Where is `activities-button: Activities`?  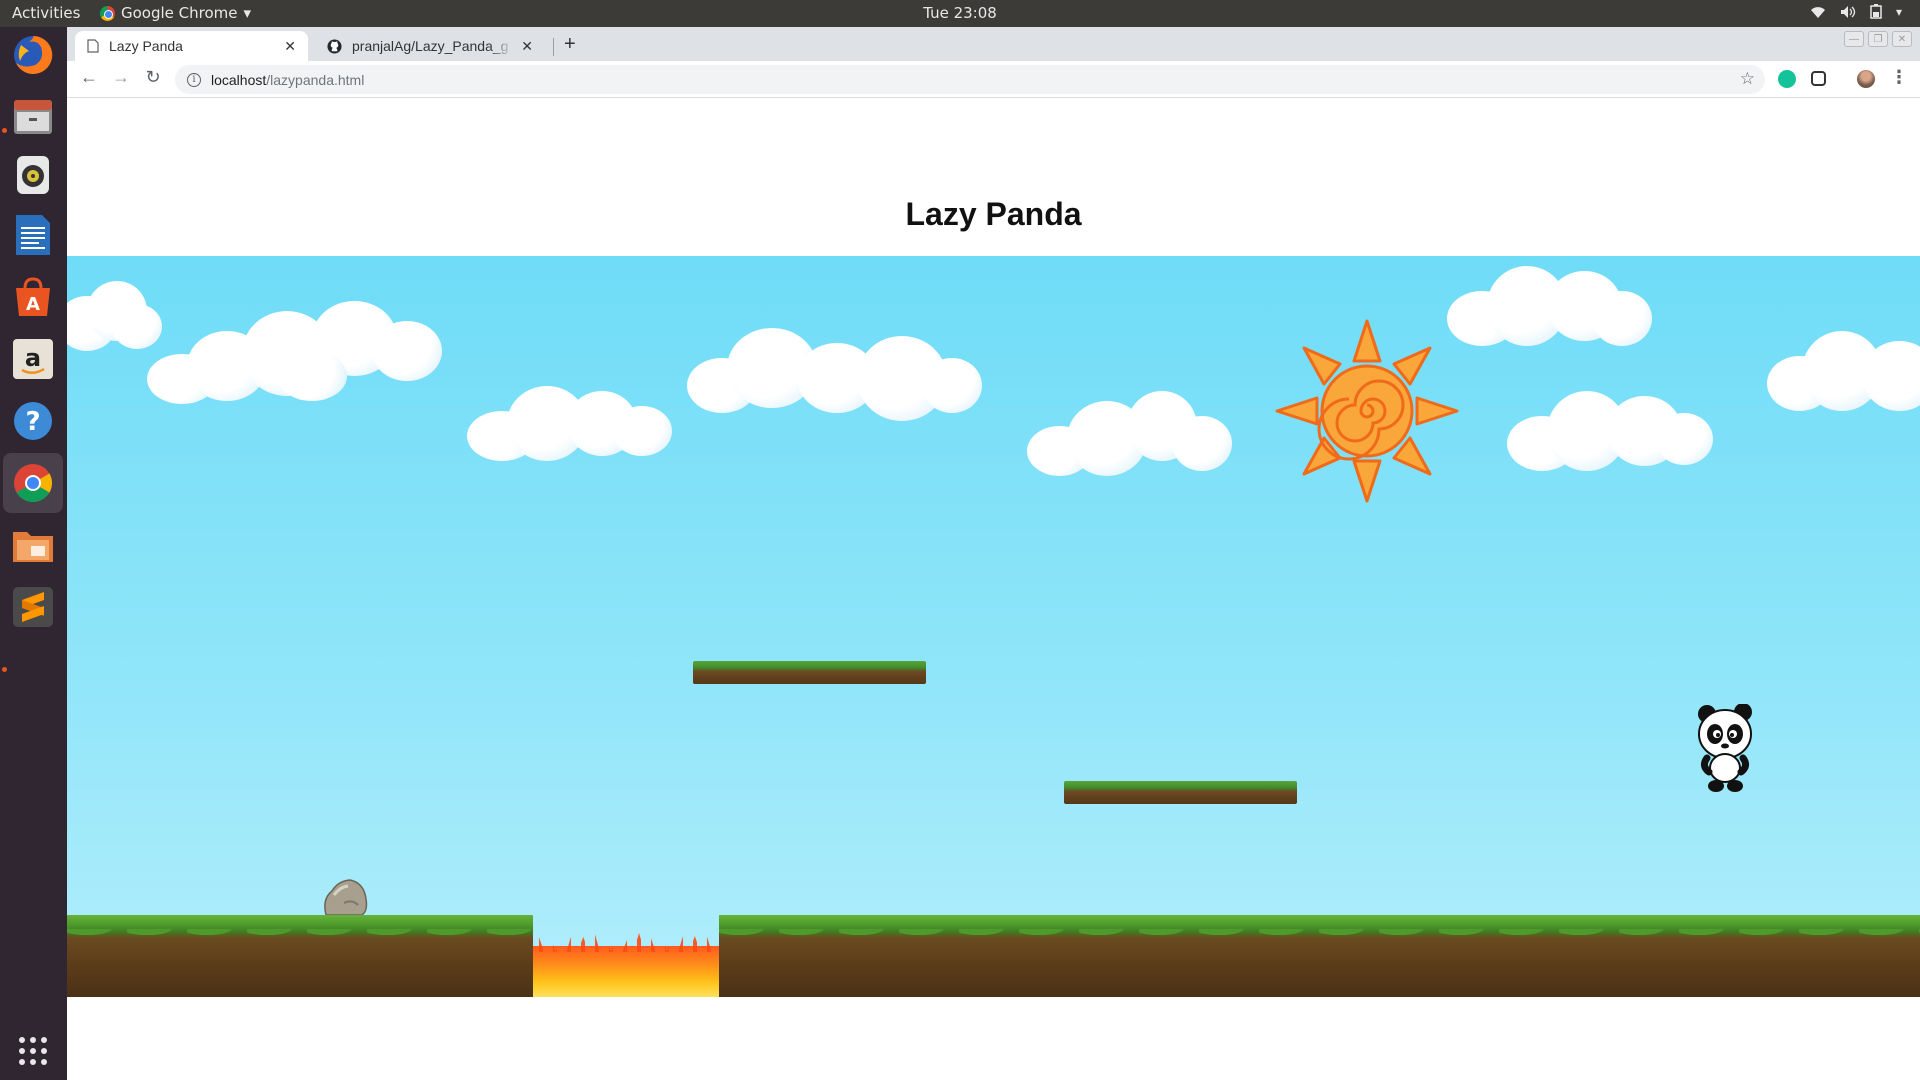
activities-button: Activities is located at coordinates (46, 13).